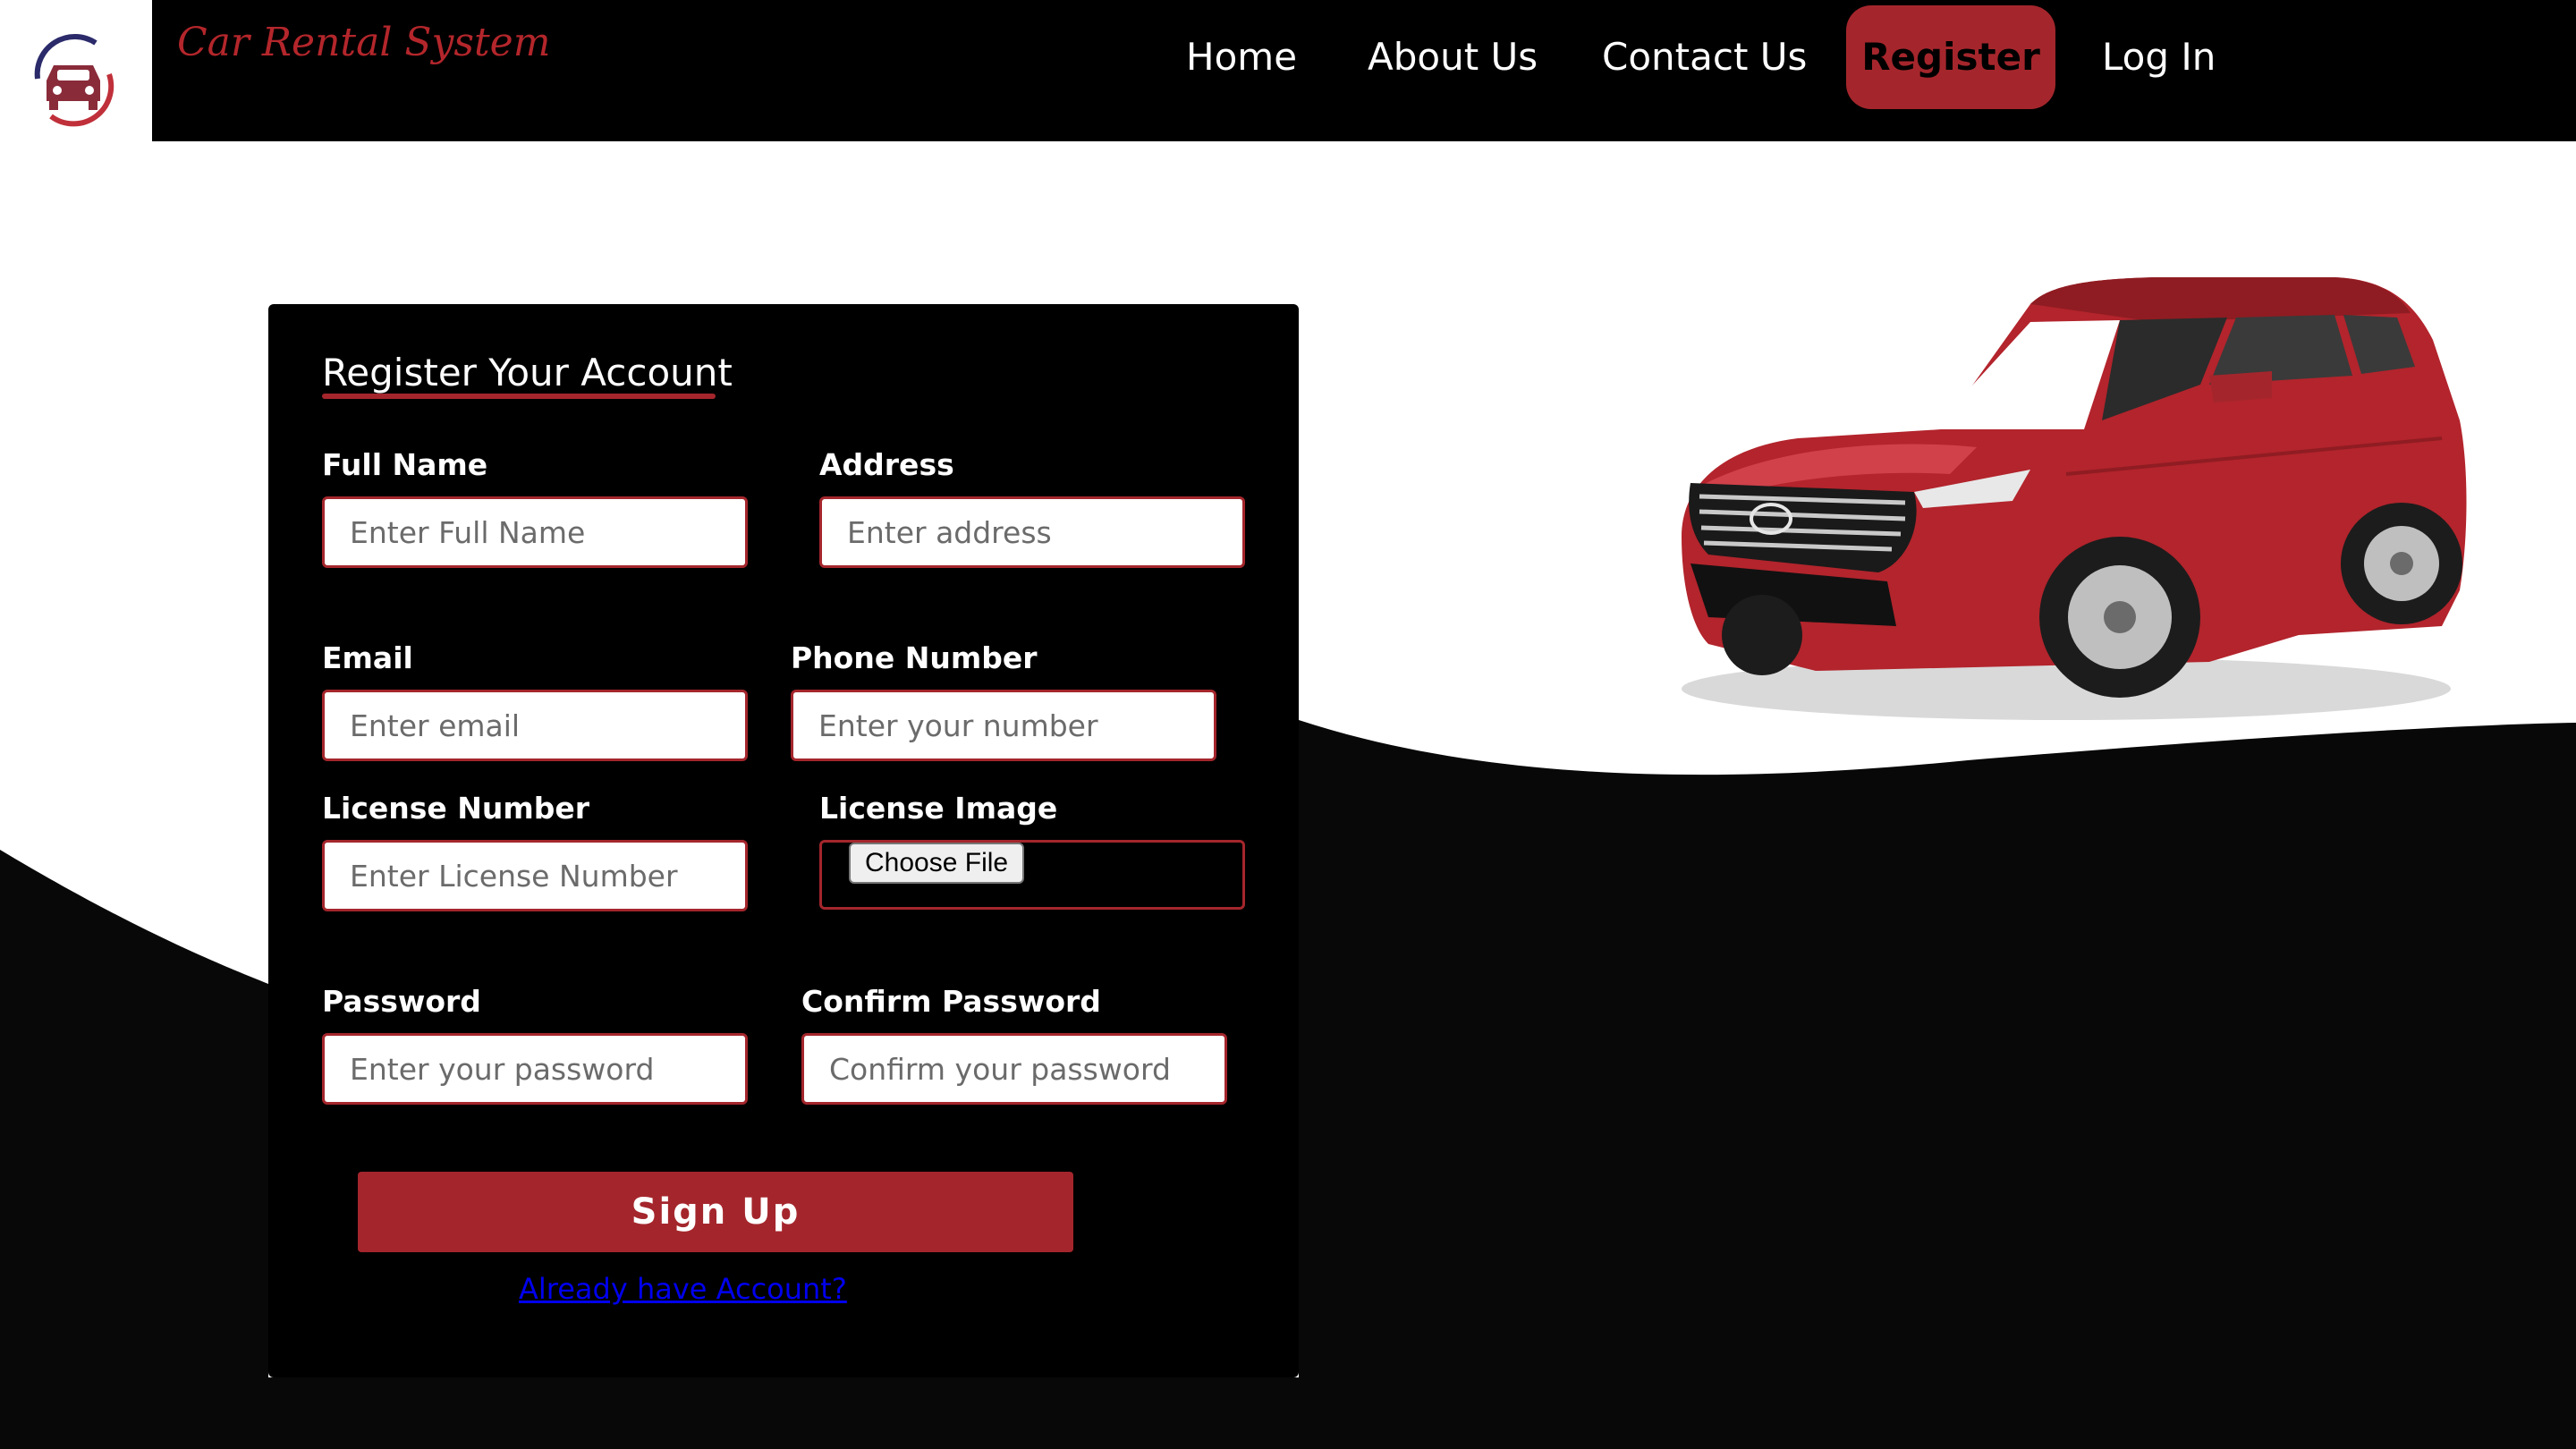 This screenshot has height=1449, width=2576. Describe the element at coordinates (535, 532) in the screenshot. I see `full-name-input` at that location.